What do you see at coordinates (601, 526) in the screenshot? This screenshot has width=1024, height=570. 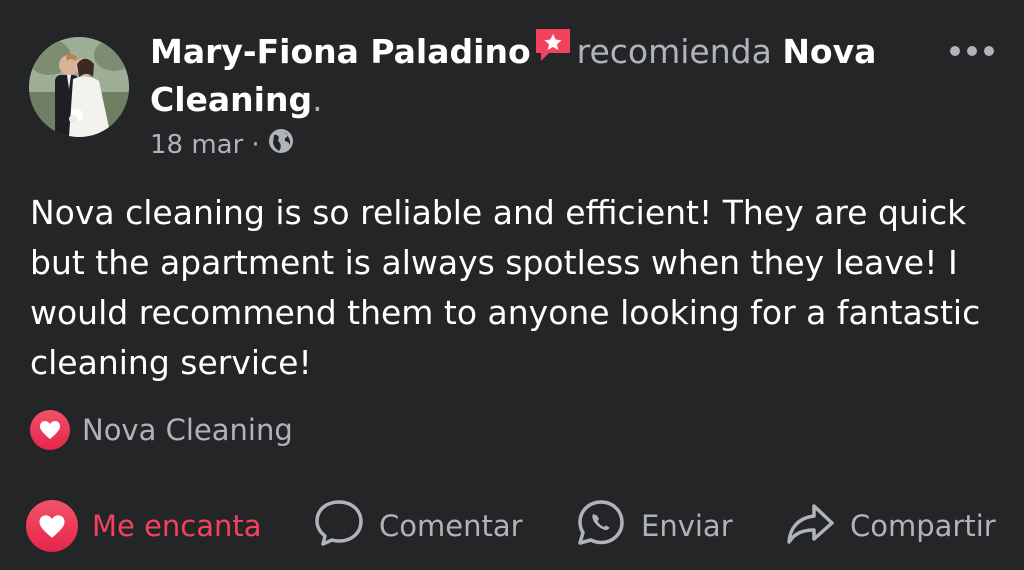 I see `whatsapp-icon` at bounding box center [601, 526].